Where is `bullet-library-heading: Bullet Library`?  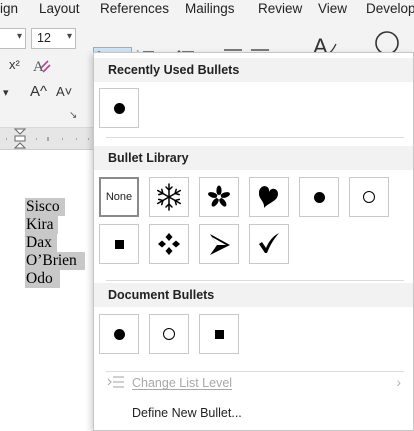
bullet-library-heading: Bullet Library is located at coordinates (253, 158).